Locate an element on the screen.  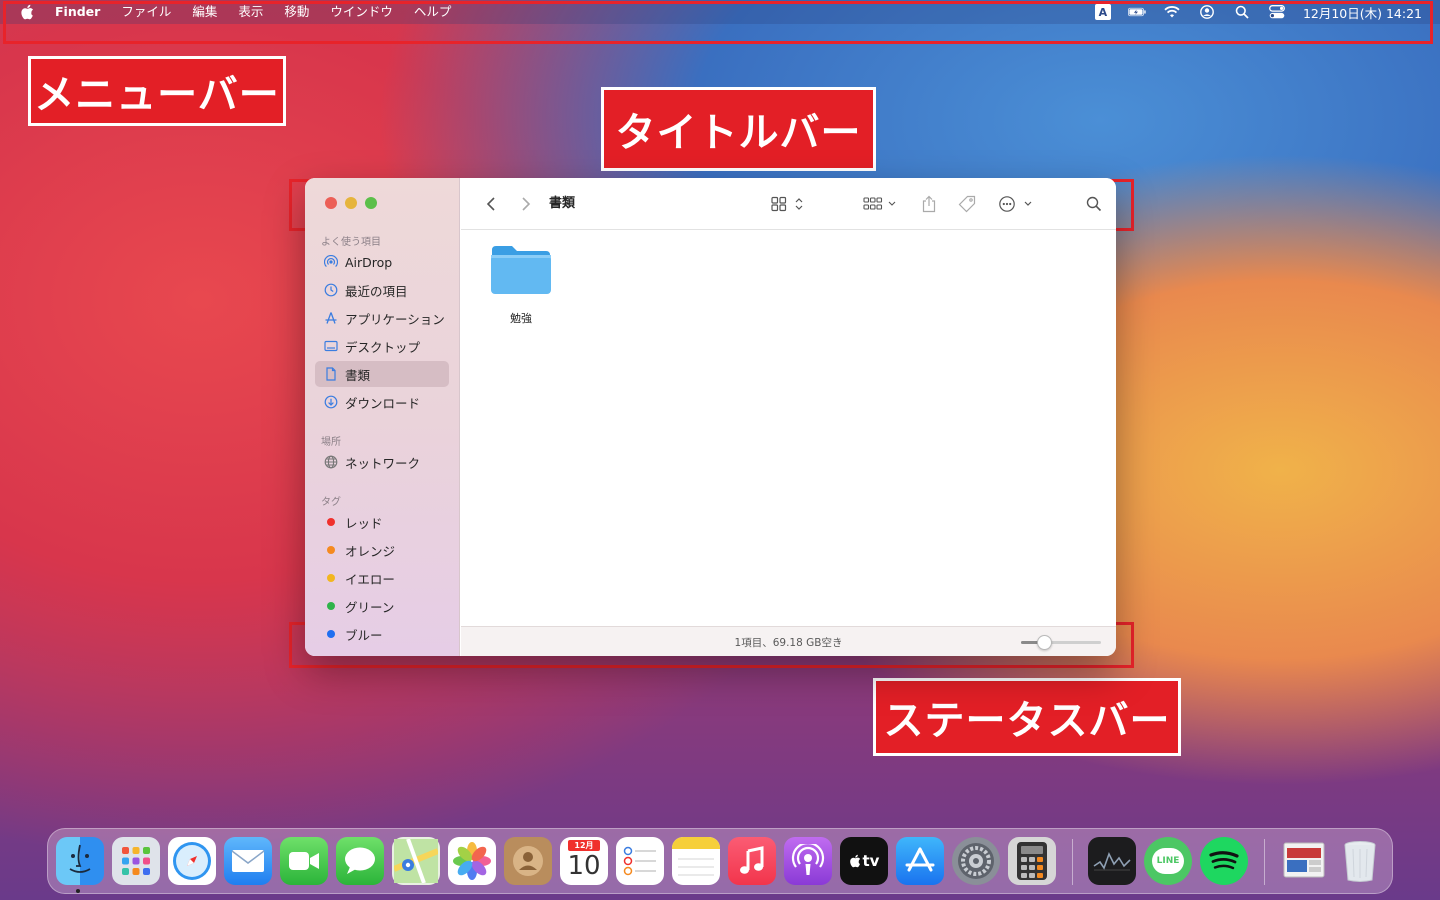
sidebar-item-label: グリーン is located at coordinates (370, 607).